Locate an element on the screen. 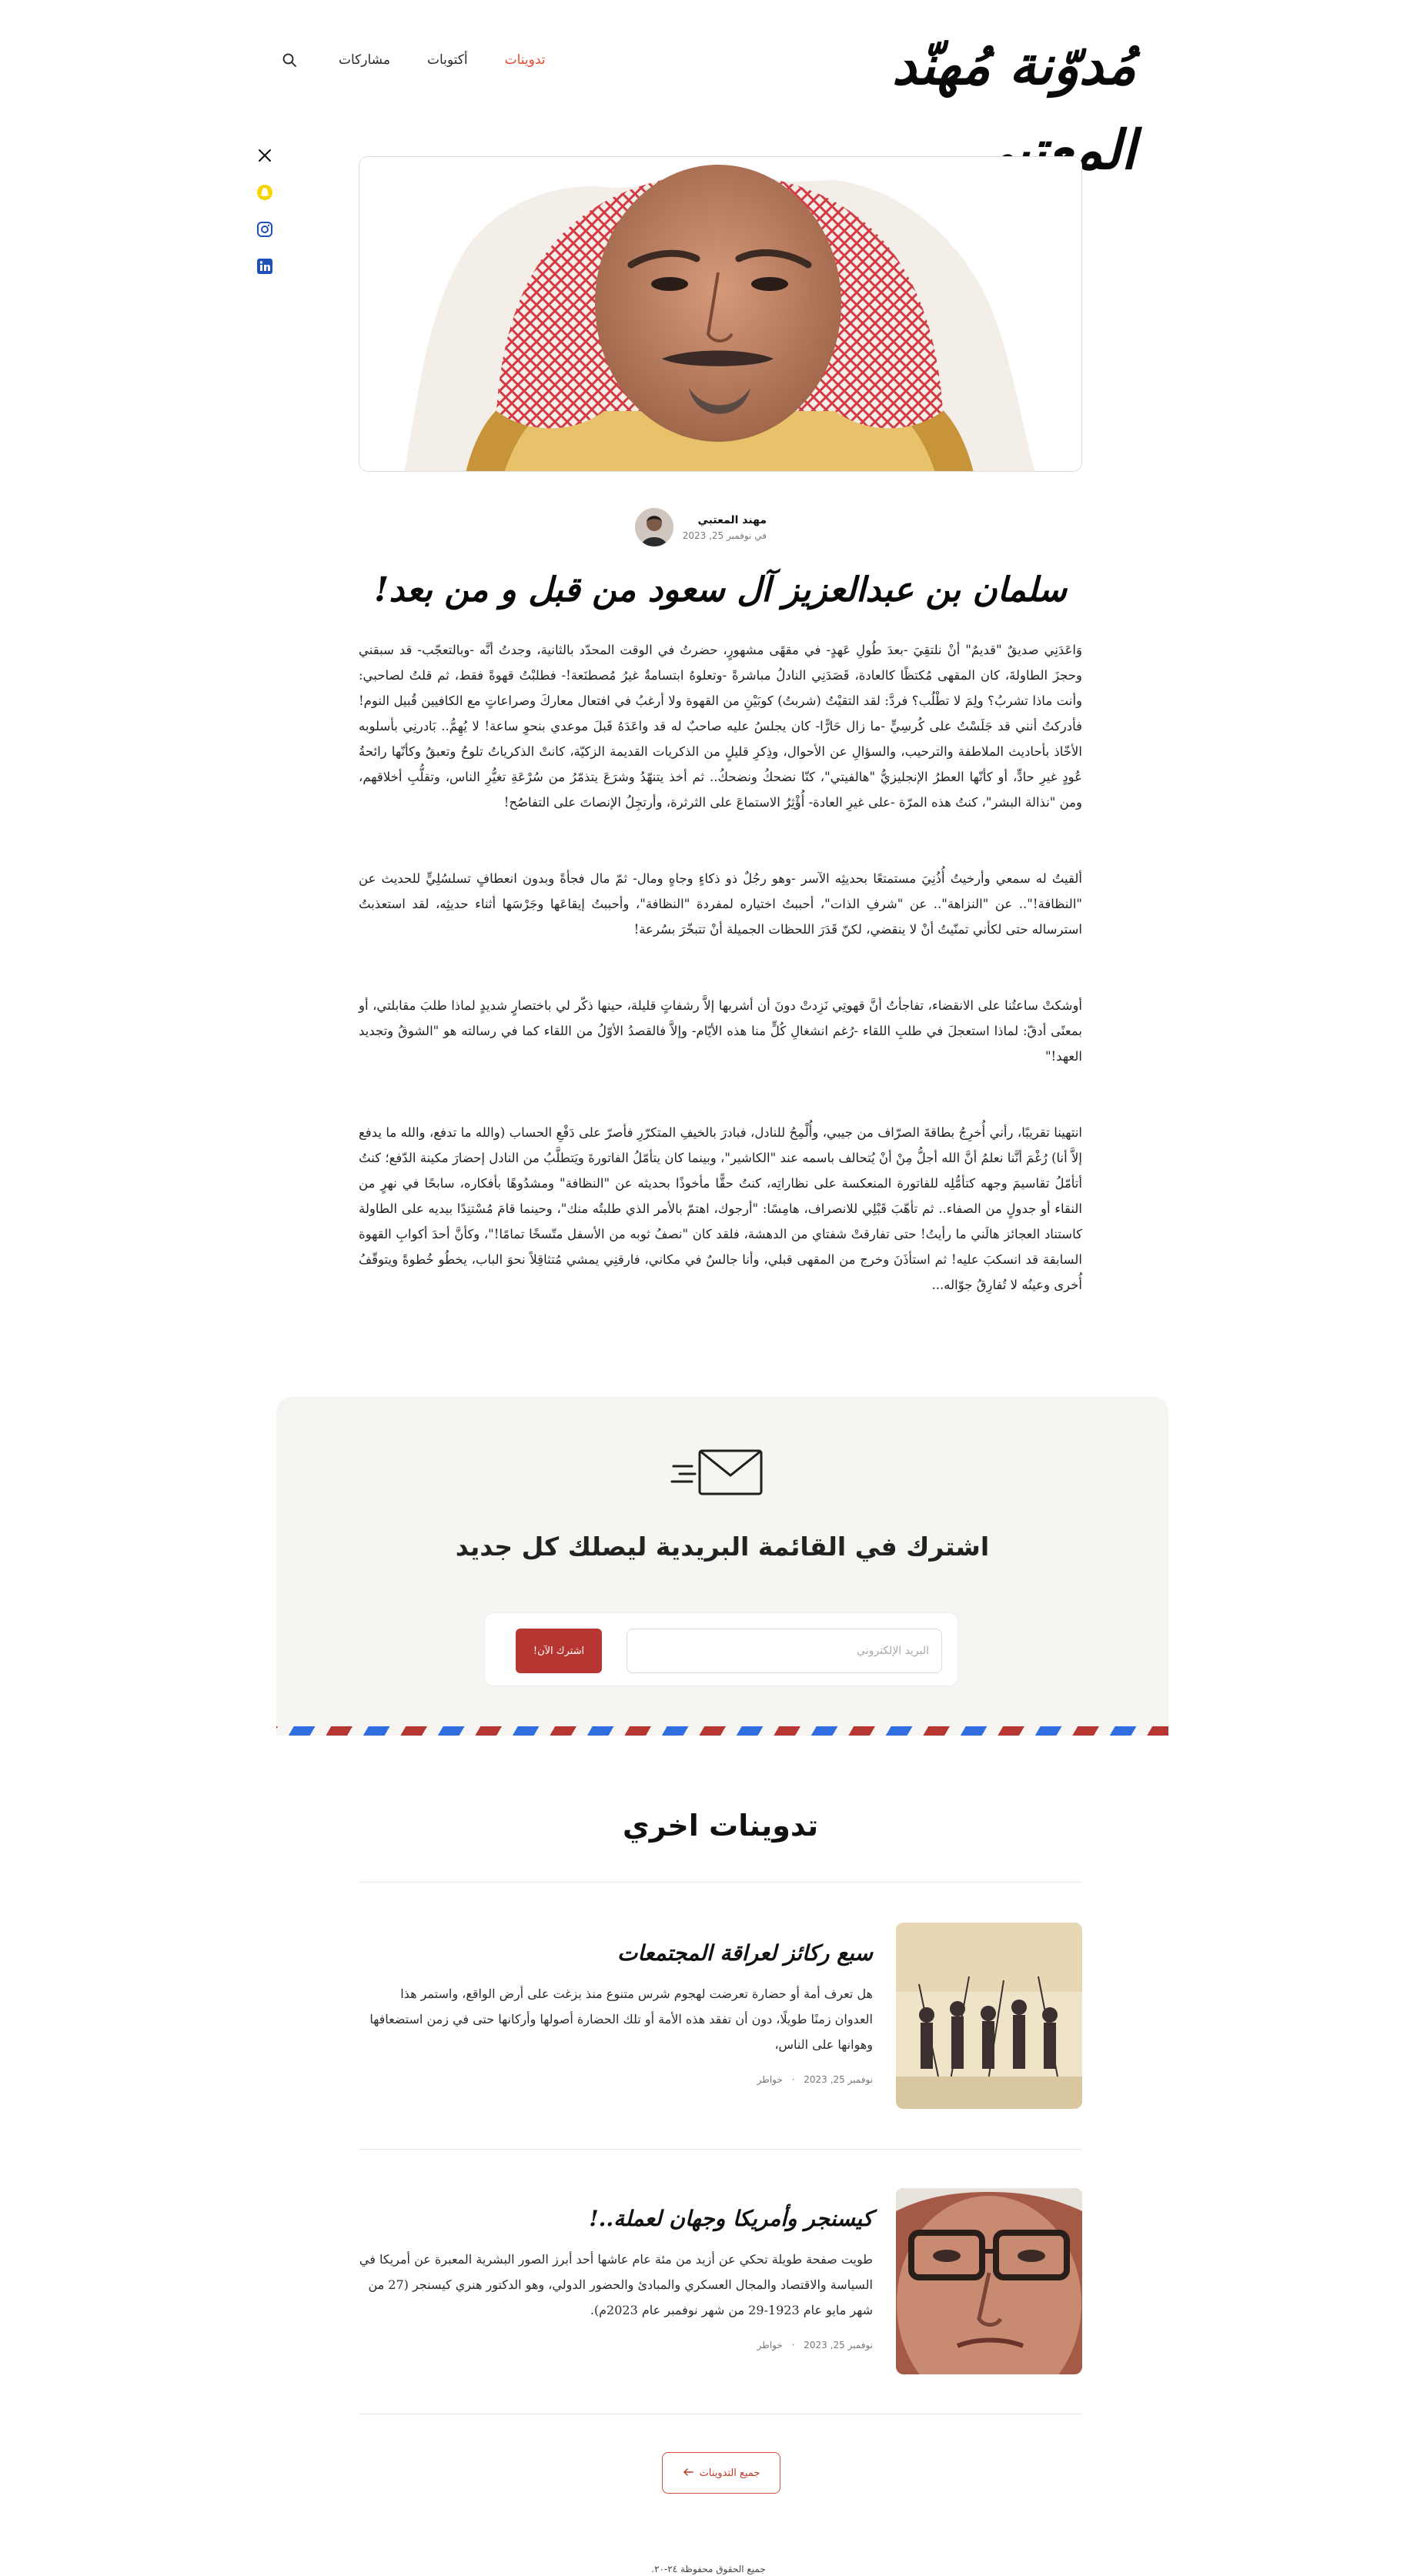  newsletter-form: اشترك الآن! is located at coordinates (721, 1649).